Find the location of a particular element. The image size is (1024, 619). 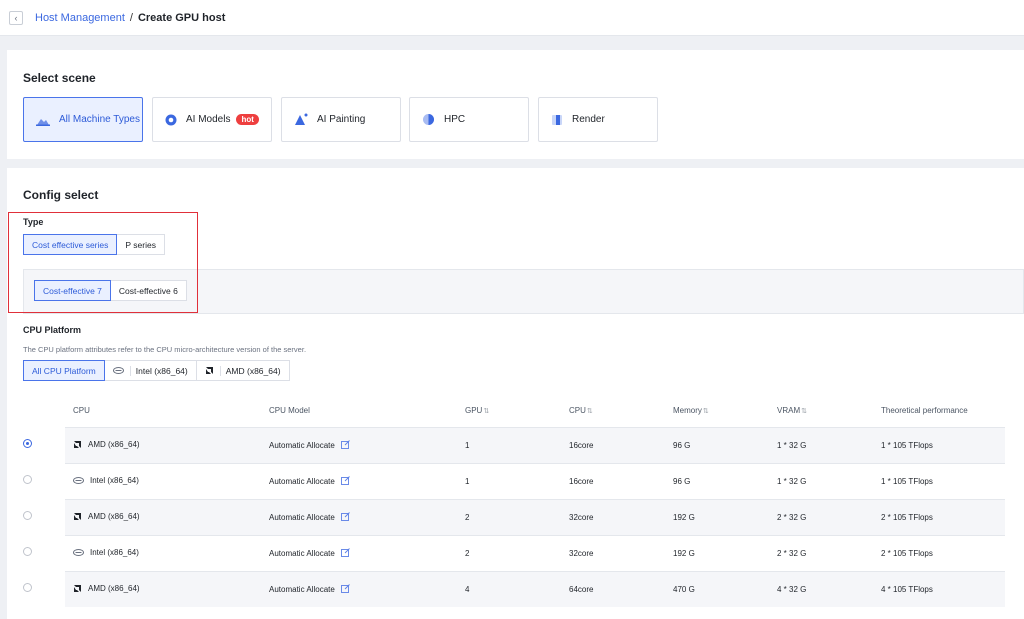

scene-render: Render is located at coordinates (598, 119).